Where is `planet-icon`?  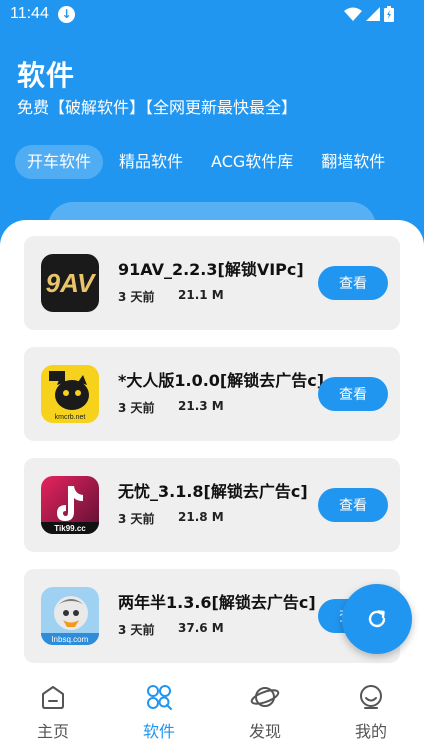 planet-icon is located at coordinates (265, 699).